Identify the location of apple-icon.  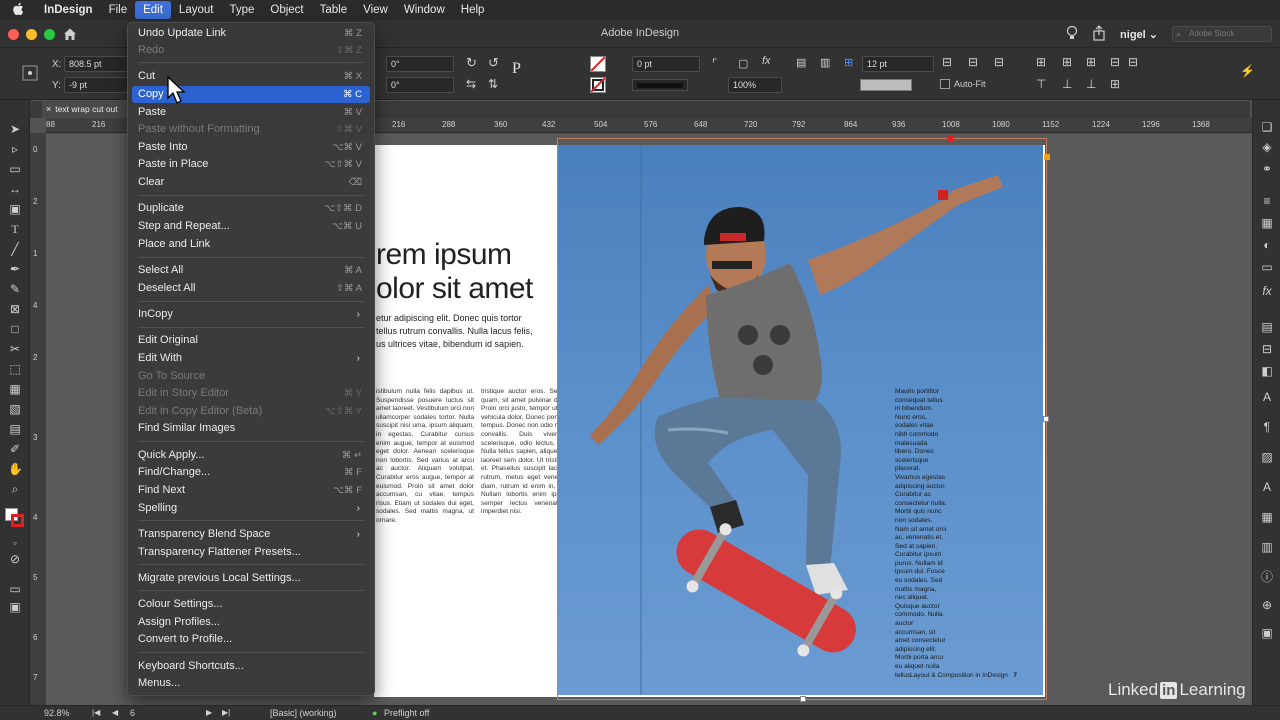
(18, 10).